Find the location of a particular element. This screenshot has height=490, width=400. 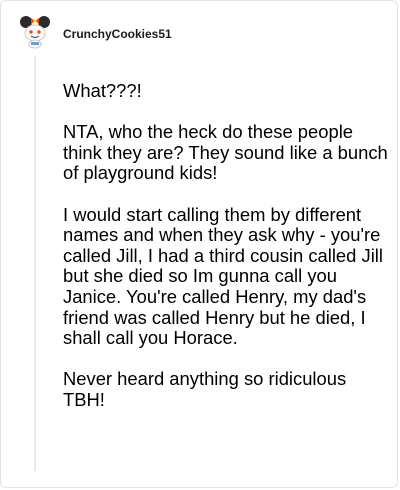

thread-line is located at coordinates (35, 263).